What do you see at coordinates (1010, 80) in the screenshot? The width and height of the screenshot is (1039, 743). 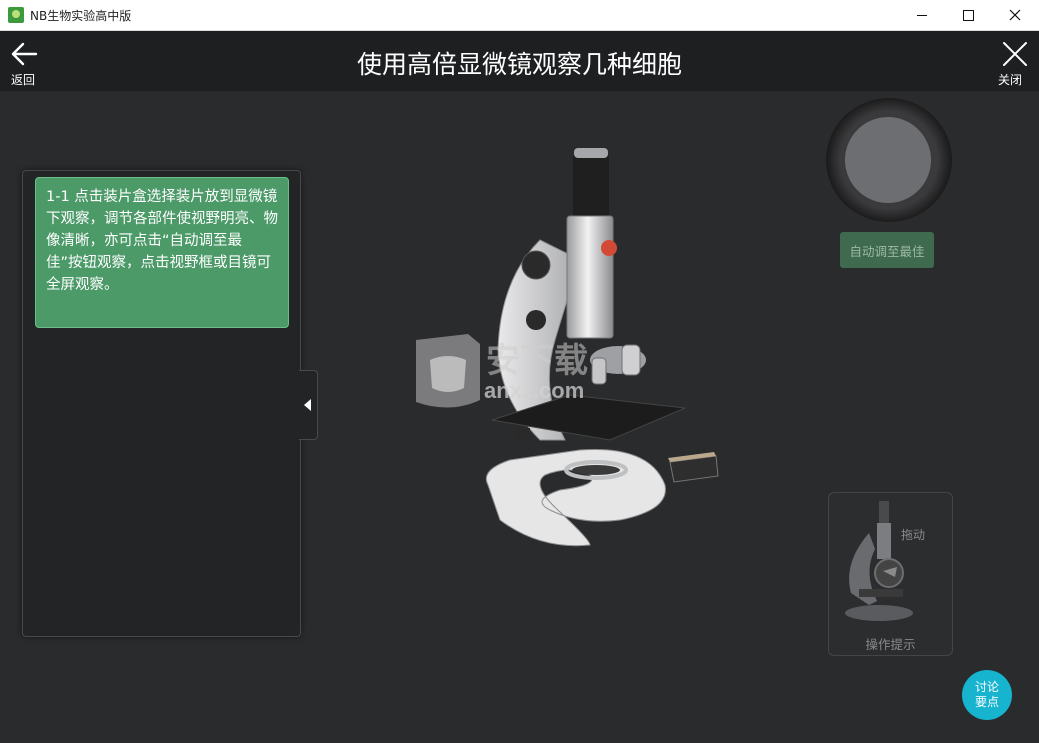 I see `close-label: 关闭` at bounding box center [1010, 80].